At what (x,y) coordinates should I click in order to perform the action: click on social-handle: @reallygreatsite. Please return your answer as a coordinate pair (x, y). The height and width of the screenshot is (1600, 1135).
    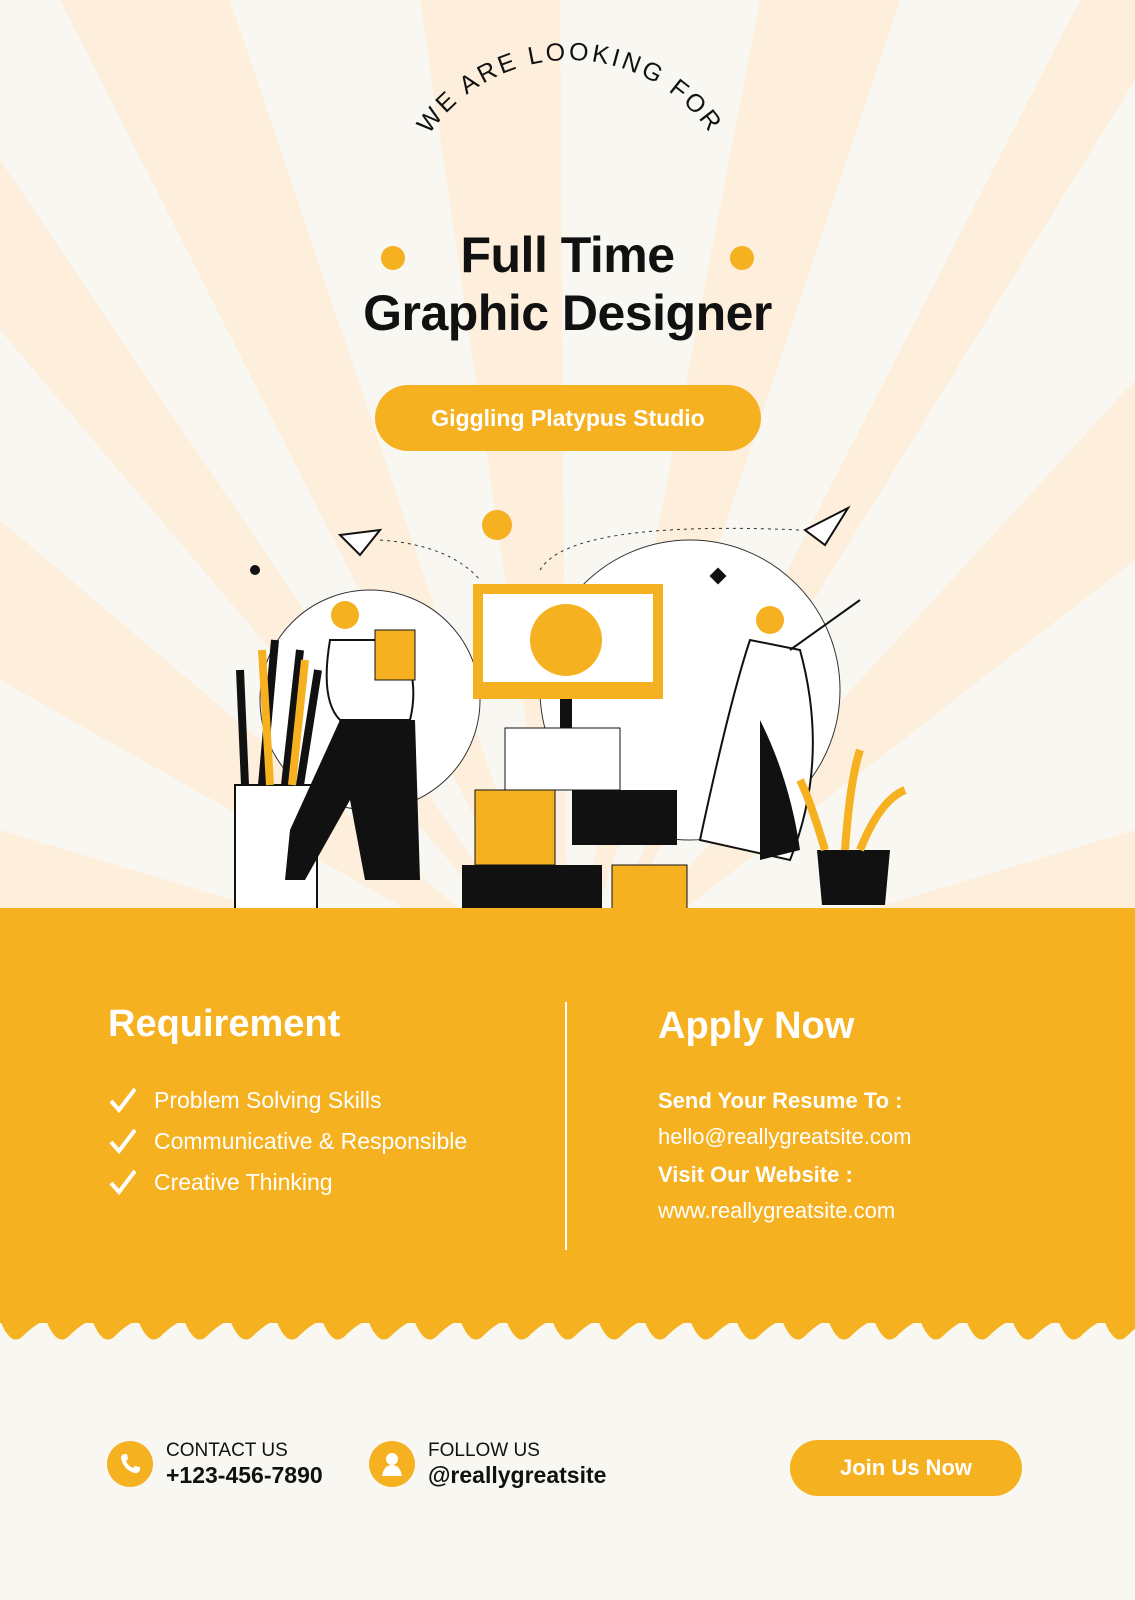
    Looking at the image, I should click on (517, 1475).